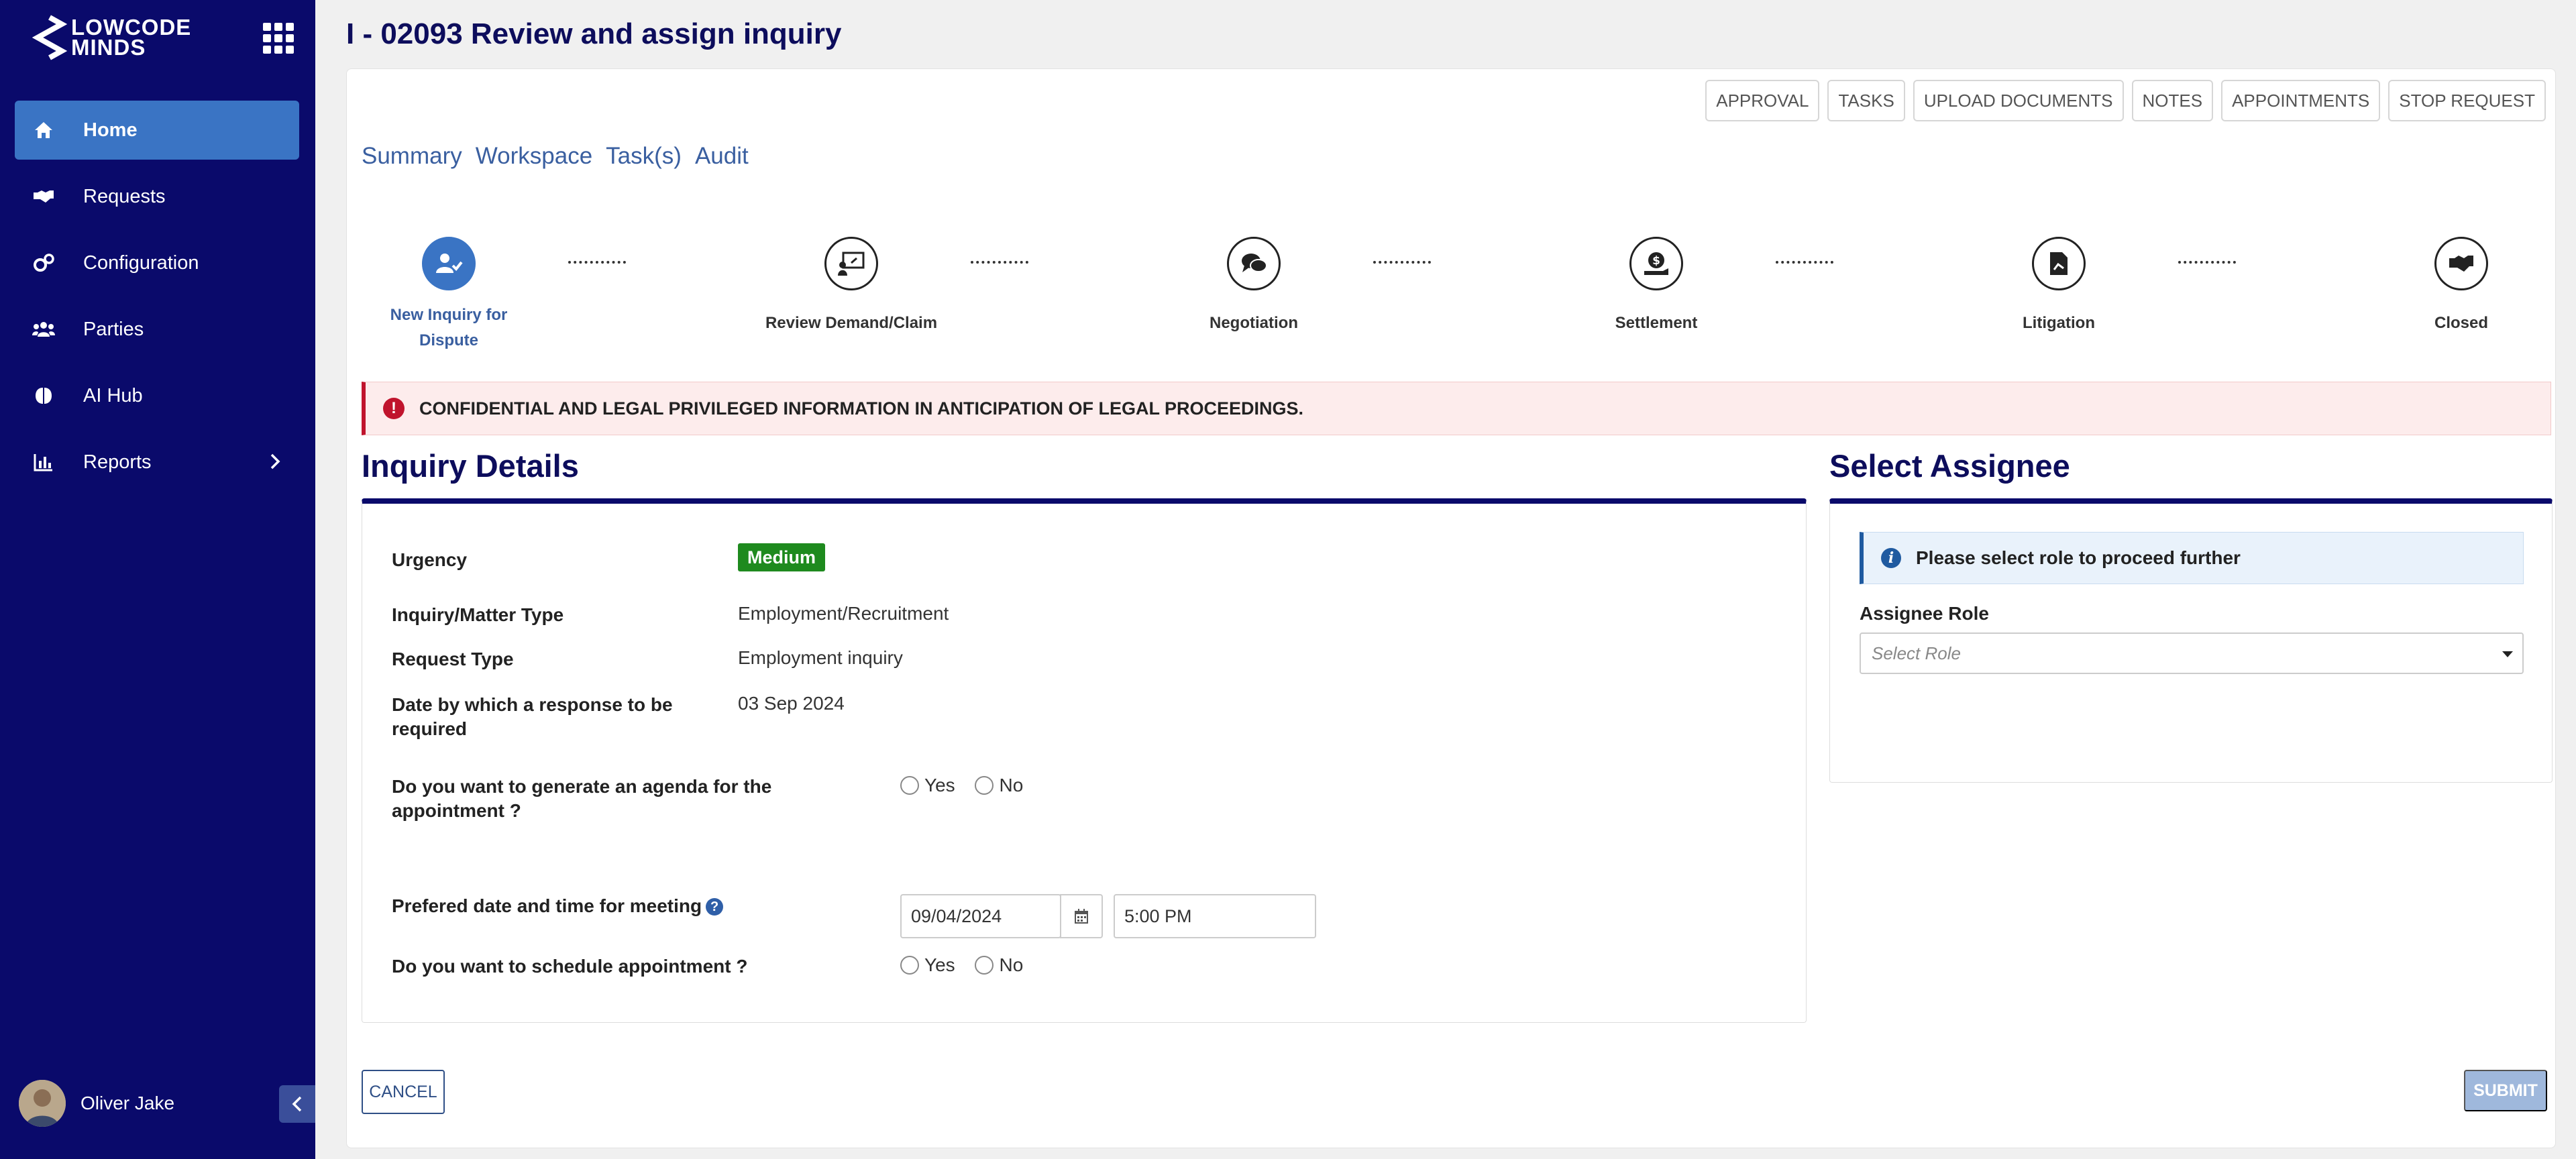 The image size is (2576, 1159). I want to click on info-icon: i, so click(1891, 558).